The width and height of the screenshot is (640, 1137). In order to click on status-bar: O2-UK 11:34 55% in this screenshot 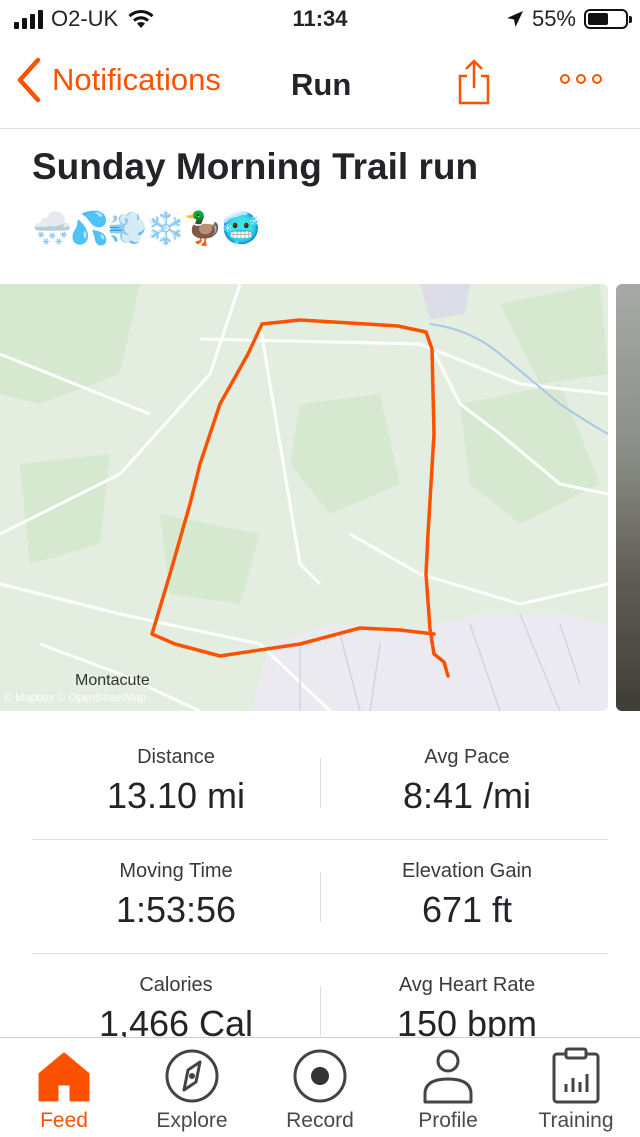, I will do `click(320, 20)`.